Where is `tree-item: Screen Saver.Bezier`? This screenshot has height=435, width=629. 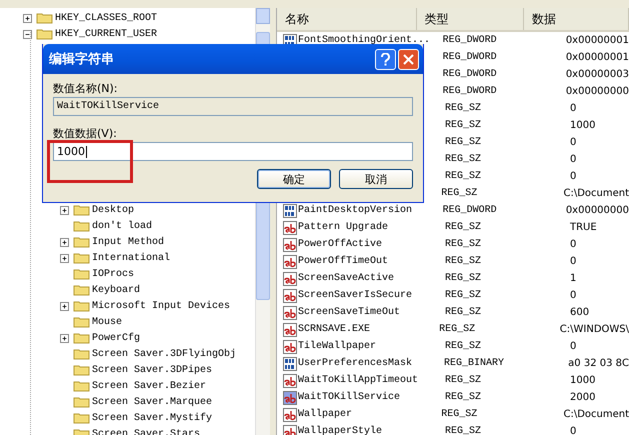
tree-item: Screen Saver.Bezier is located at coordinates (149, 386).